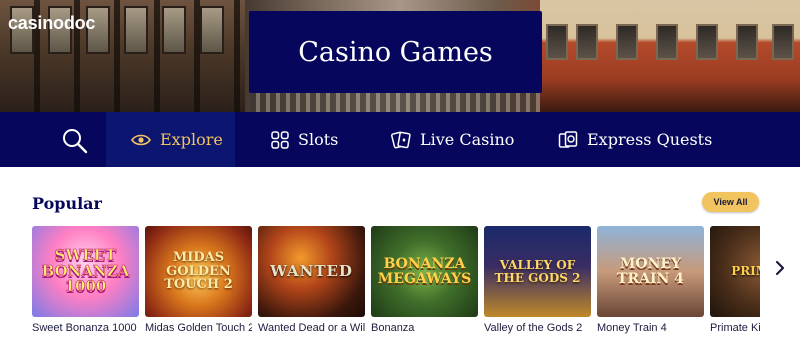 This screenshot has height=352, width=800. I want to click on game-card: SWEET BONANZA 1000 Sweet Bonanza 1000, so click(85, 280).